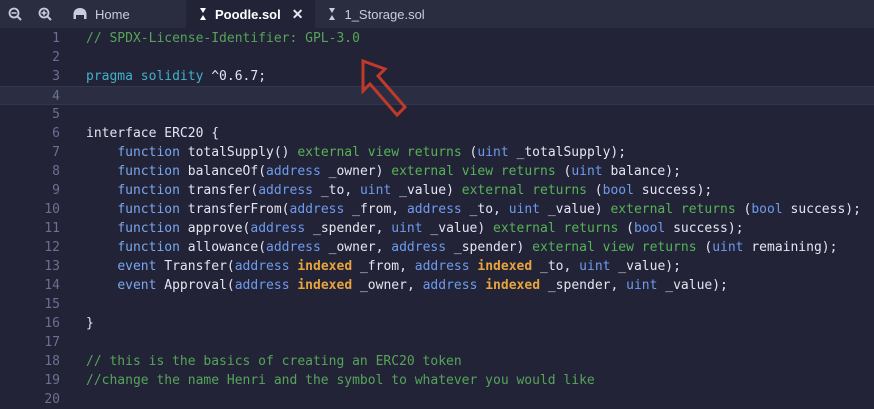  Describe the element at coordinates (215, 228) in the screenshot. I see `code-token: approve(` at that location.